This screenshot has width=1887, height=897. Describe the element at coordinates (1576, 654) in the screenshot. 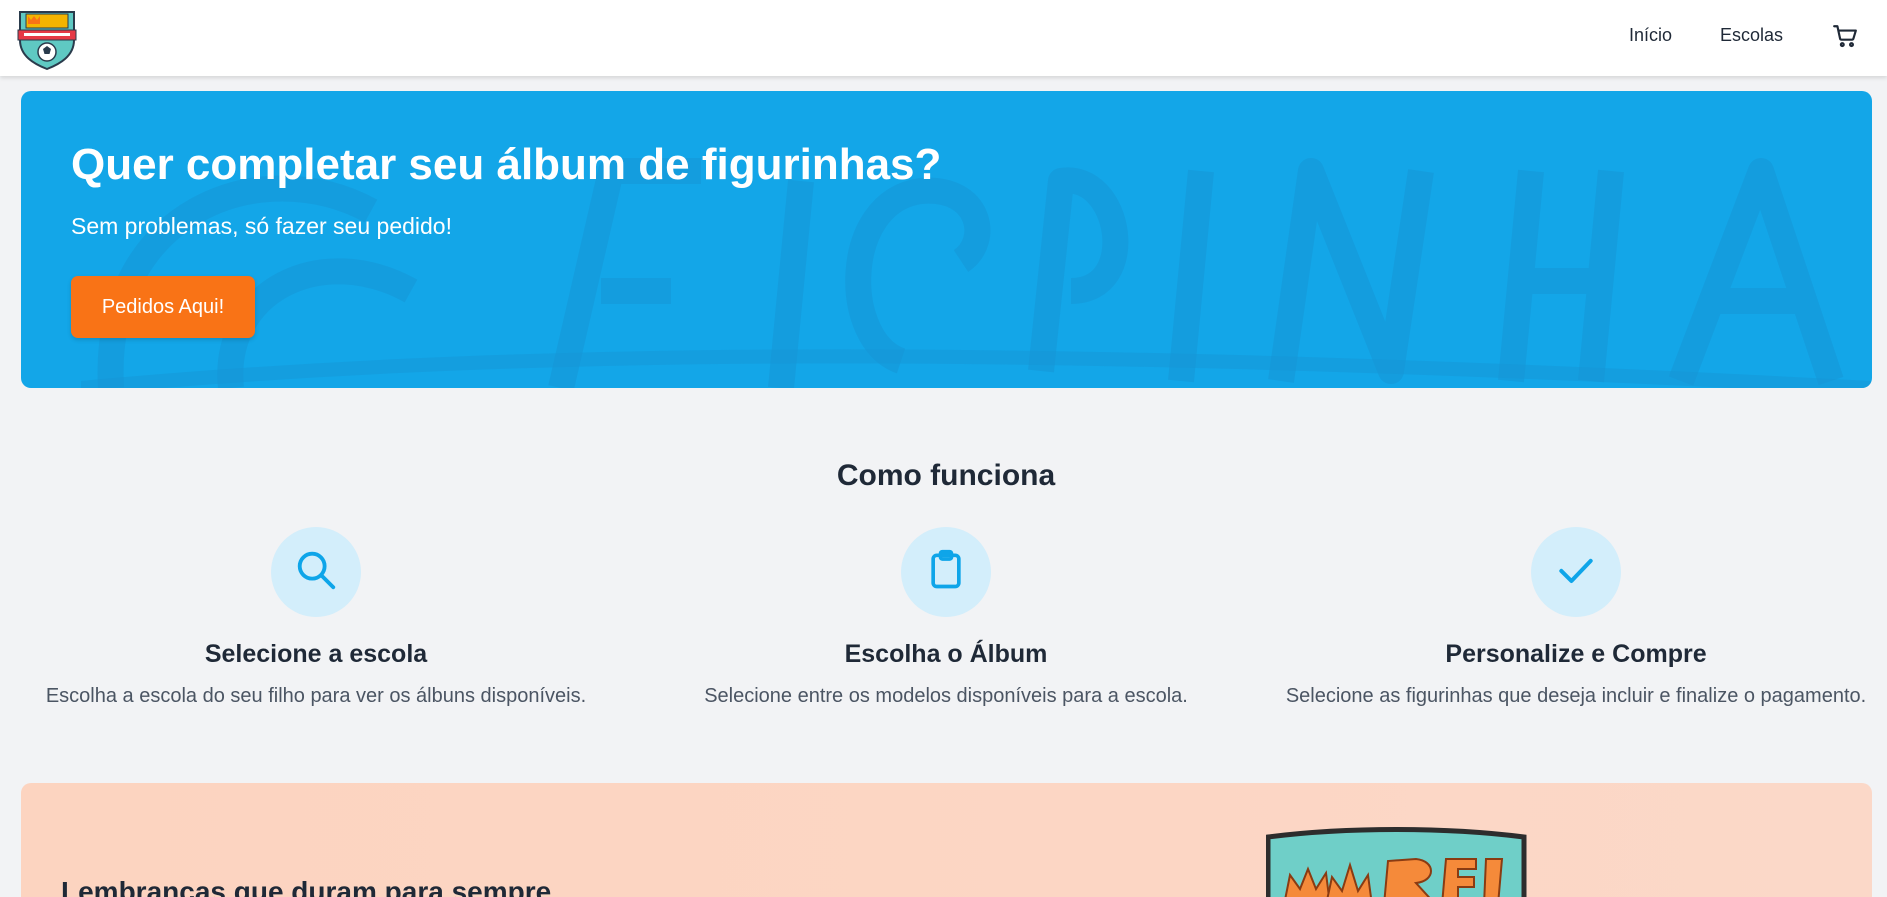

I see `step-title: Personalize e Compre` at that location.